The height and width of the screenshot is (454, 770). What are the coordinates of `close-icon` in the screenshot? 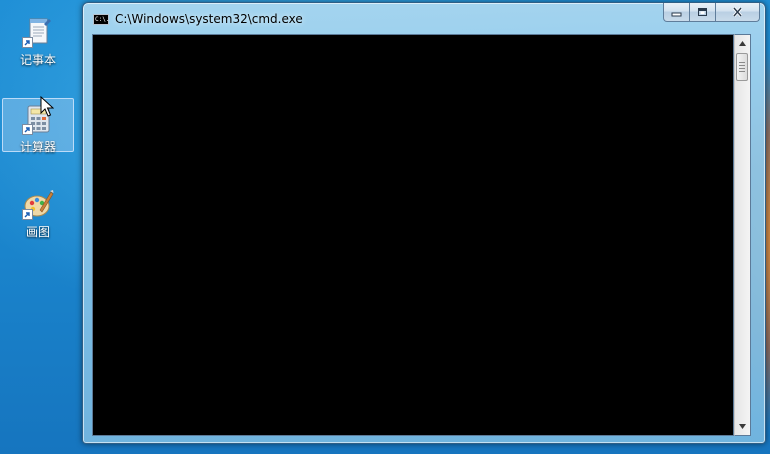 It's located at (737, 12).